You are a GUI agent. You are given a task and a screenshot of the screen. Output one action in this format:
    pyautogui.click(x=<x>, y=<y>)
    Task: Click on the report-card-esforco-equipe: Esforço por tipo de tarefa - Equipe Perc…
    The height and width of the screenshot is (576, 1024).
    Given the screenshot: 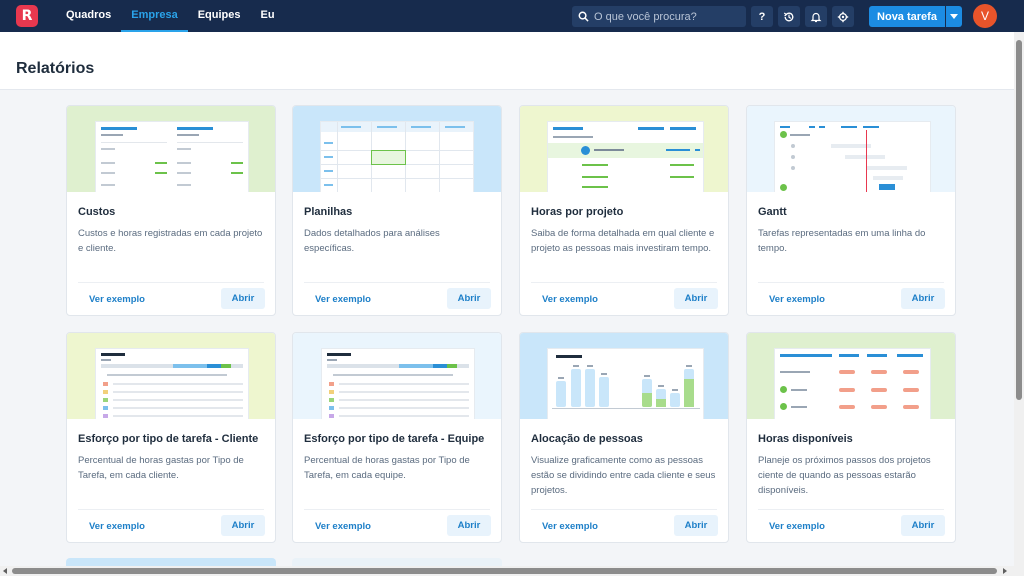 What is the action you would take?
    pyautogui.click(x=397, y=437)
    